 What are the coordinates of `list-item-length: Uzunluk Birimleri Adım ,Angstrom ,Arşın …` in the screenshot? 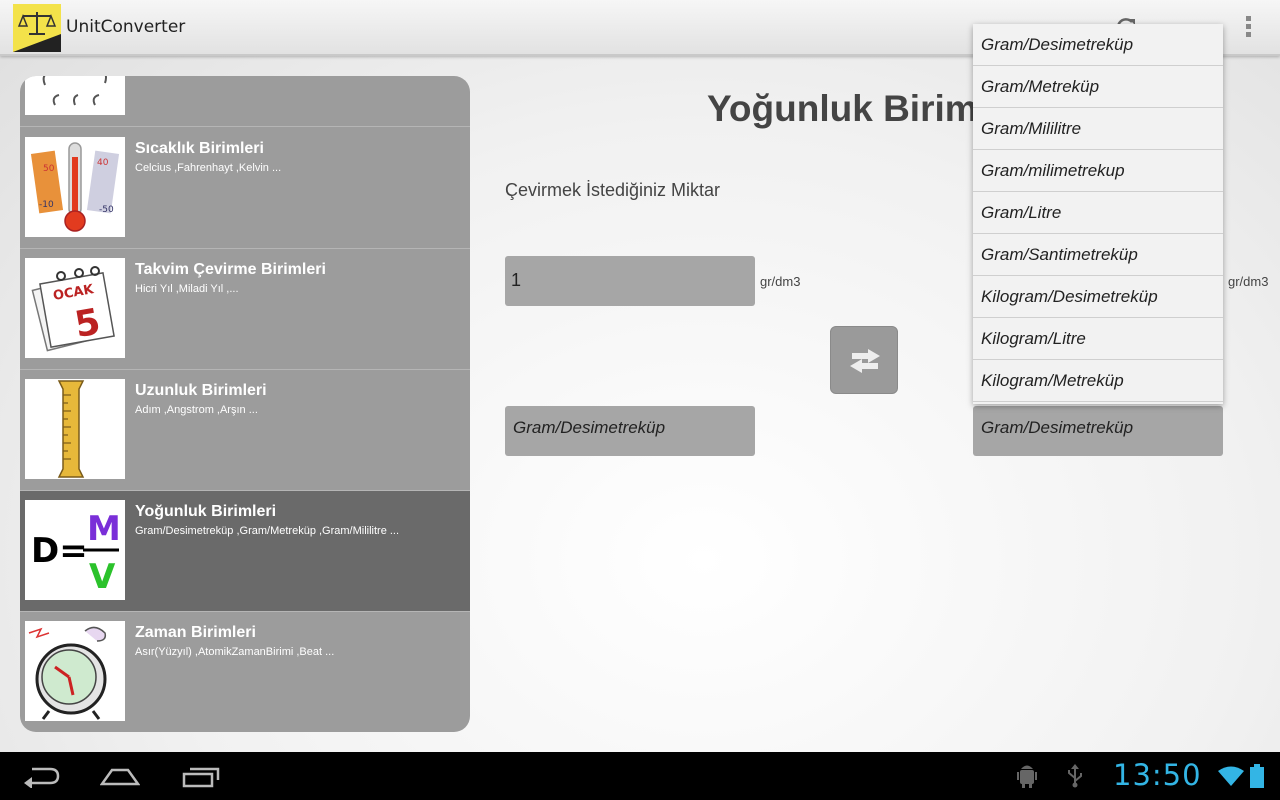 It's located at (245, 430).